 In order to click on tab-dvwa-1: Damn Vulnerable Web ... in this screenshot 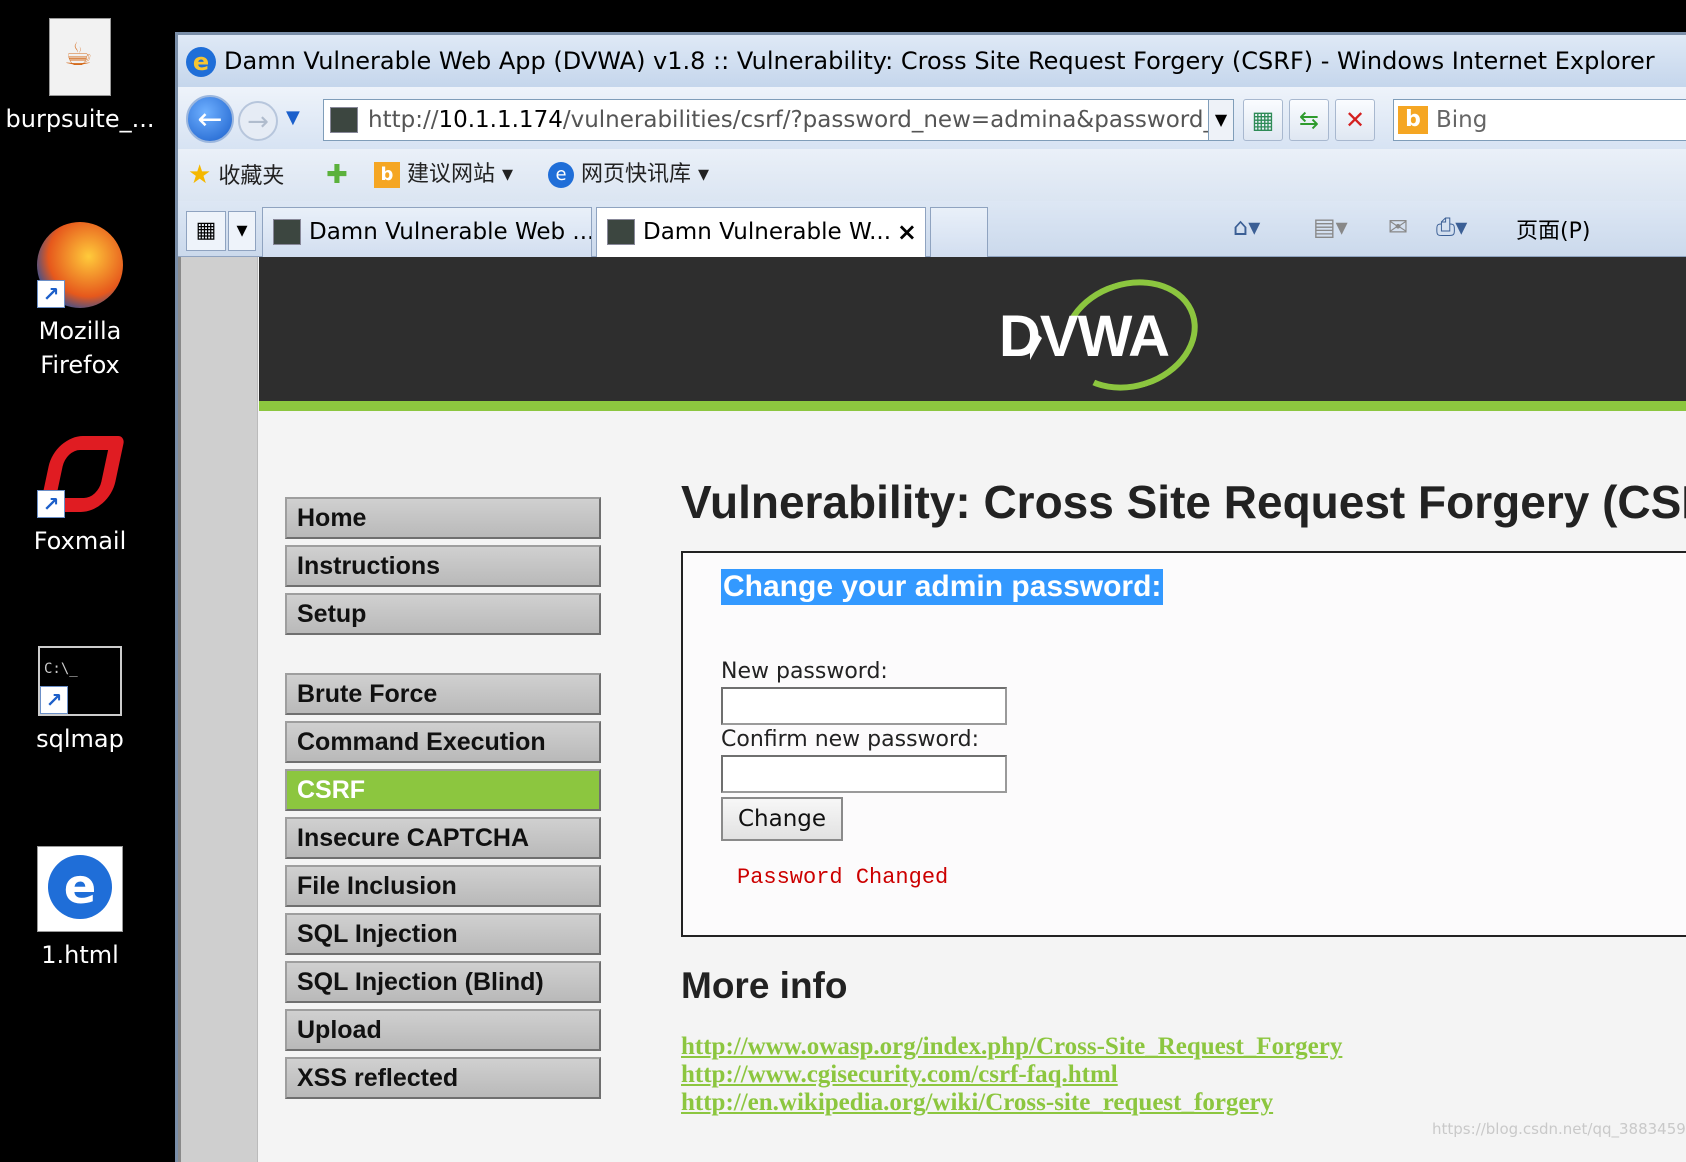, I will do `click(427, 232)`.